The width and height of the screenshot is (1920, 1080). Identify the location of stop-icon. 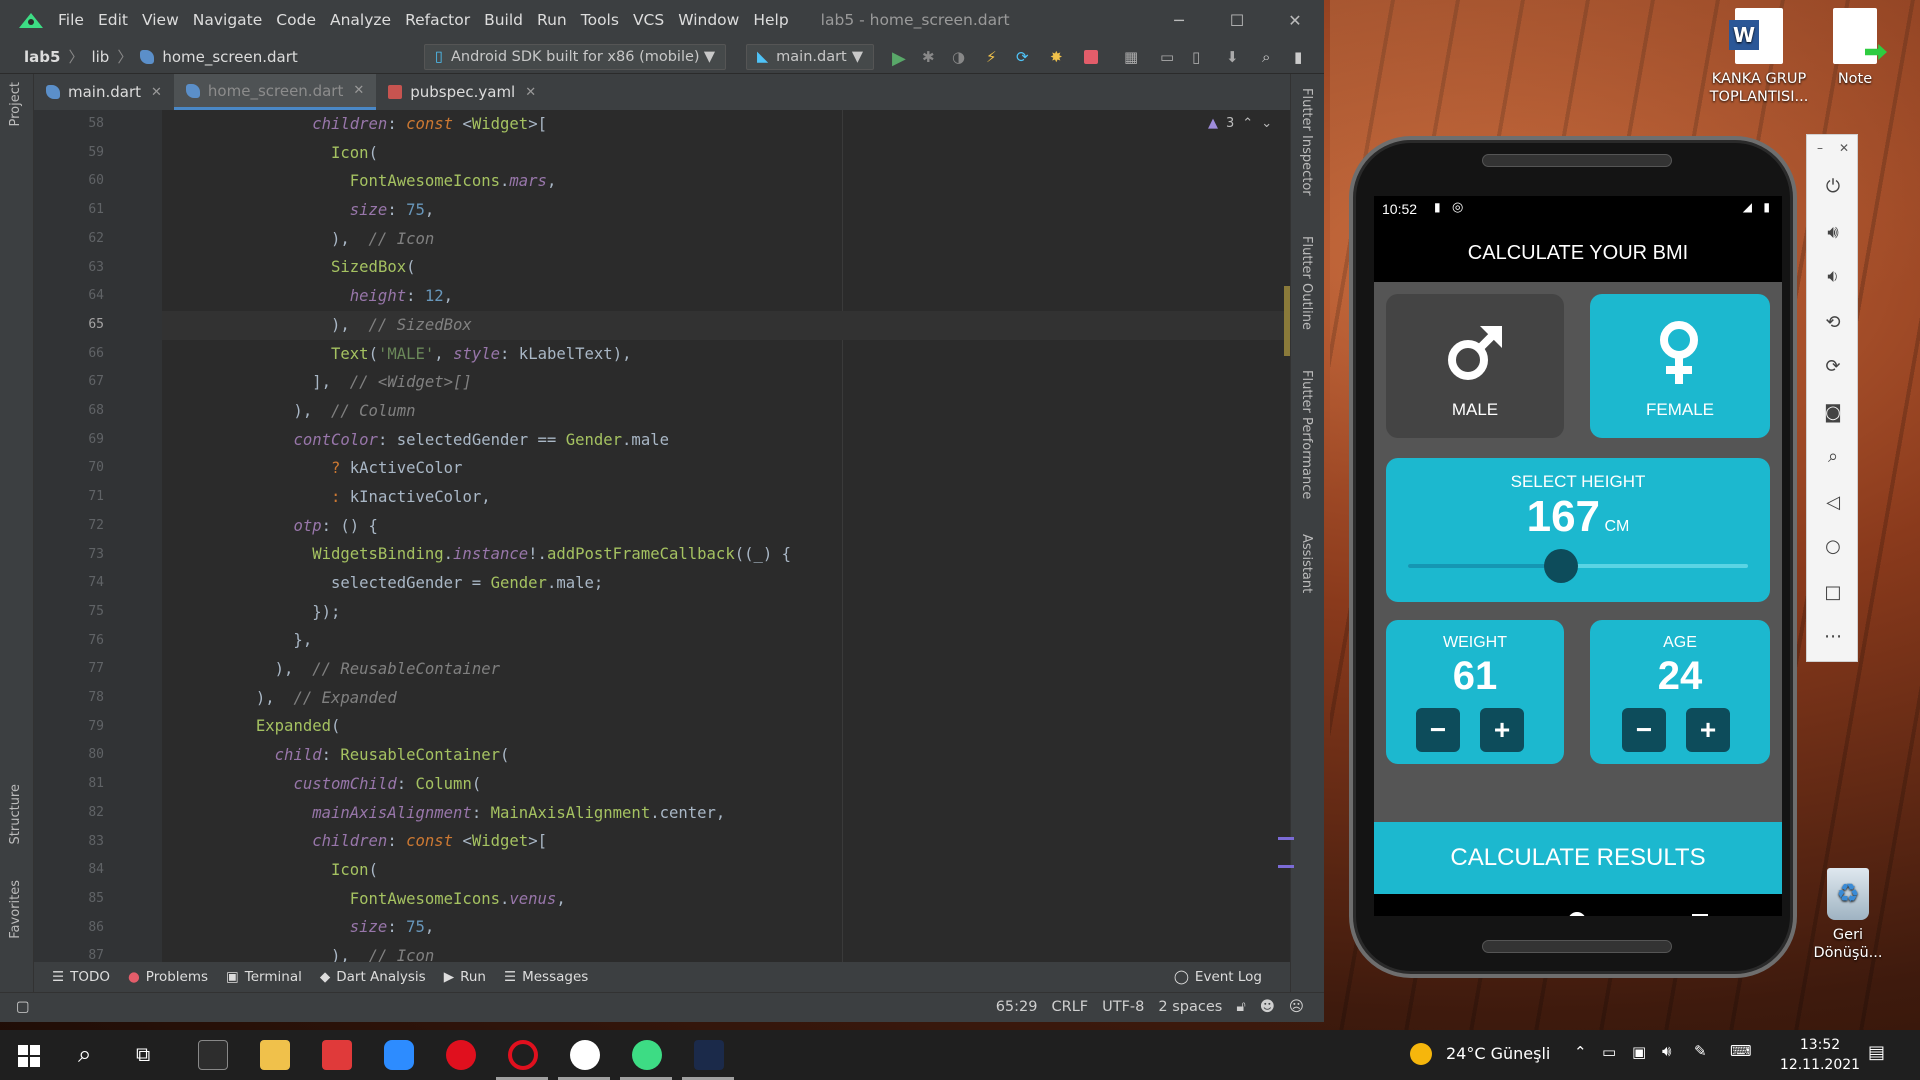
(1091, 57).